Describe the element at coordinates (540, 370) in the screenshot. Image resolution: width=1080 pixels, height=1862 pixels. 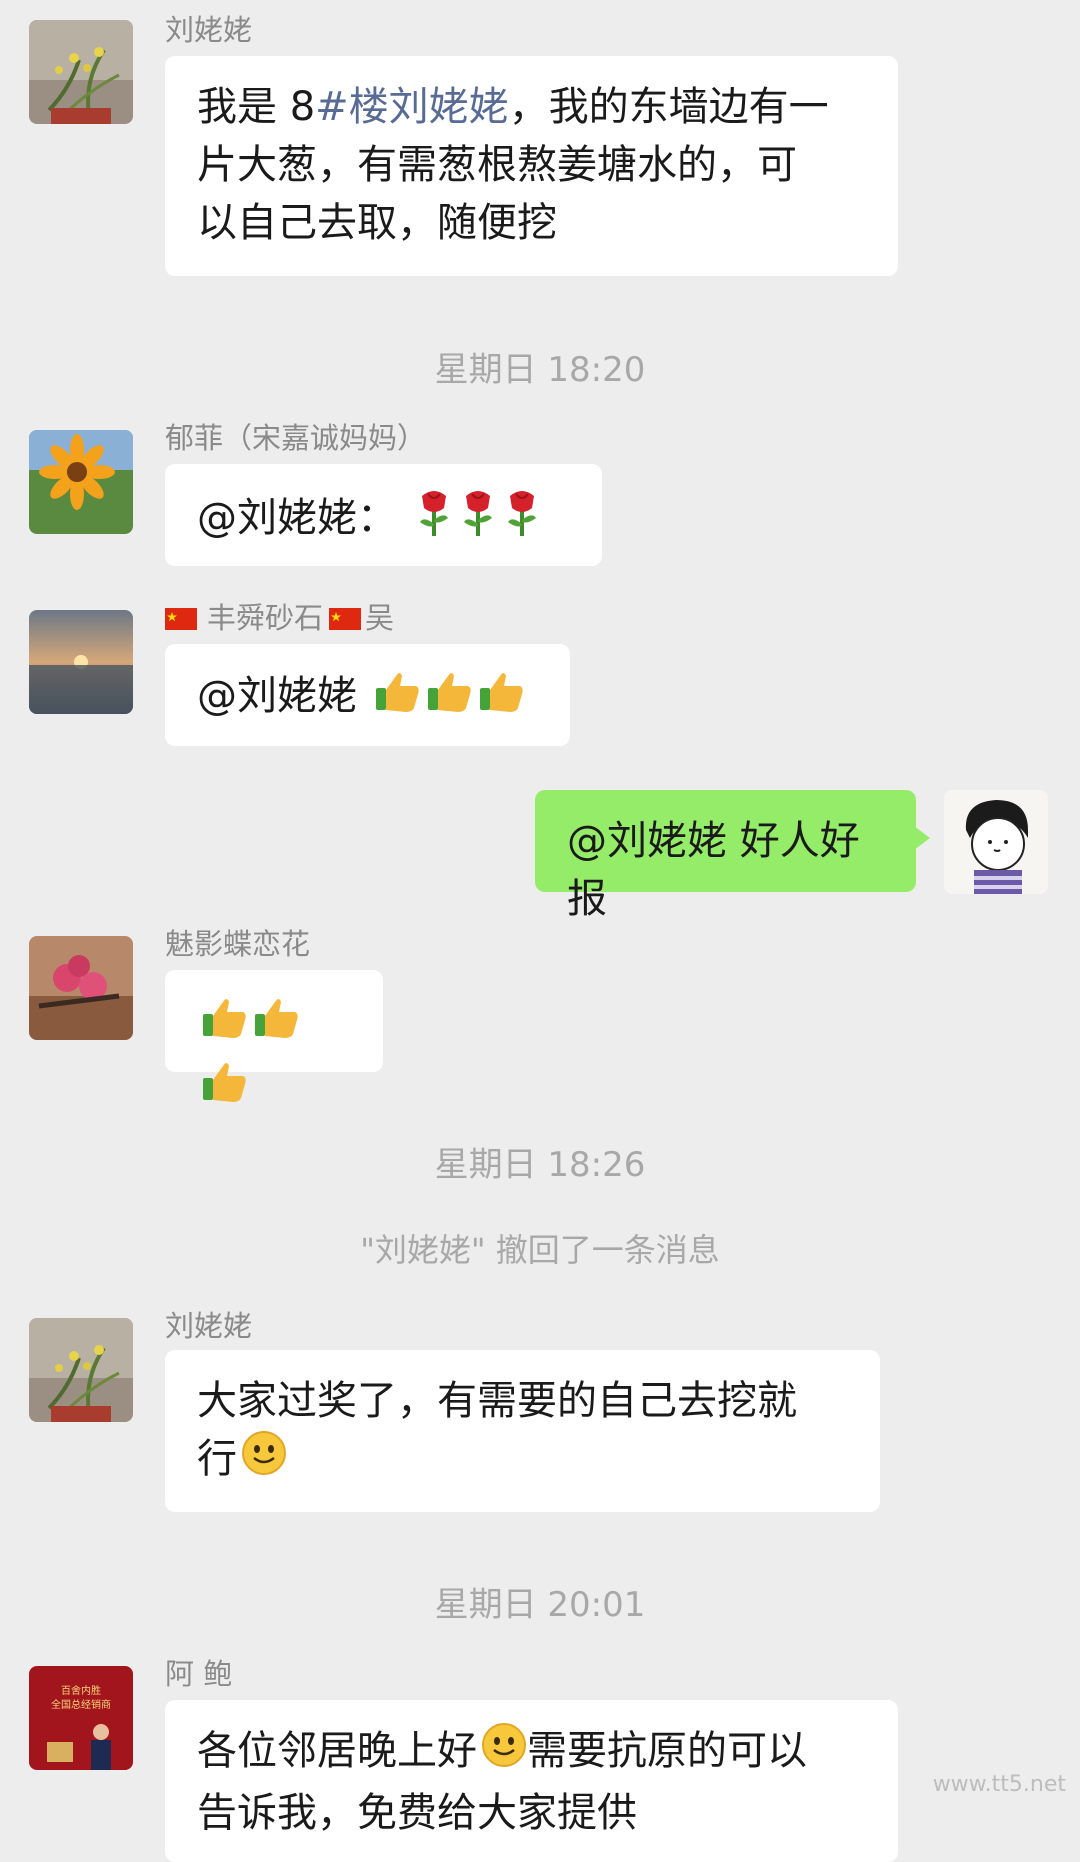
I see `timestamp: 星期日 18:20` at that location.